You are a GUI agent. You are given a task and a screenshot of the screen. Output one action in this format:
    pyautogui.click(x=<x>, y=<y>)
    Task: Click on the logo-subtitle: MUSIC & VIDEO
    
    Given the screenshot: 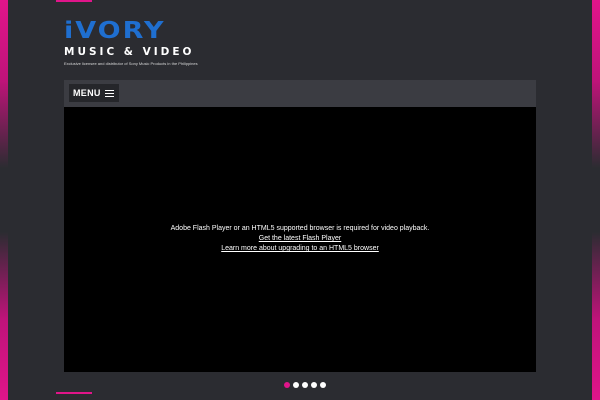 What is the action you would take?
    pyautogui.click(x=129, y=52)
    